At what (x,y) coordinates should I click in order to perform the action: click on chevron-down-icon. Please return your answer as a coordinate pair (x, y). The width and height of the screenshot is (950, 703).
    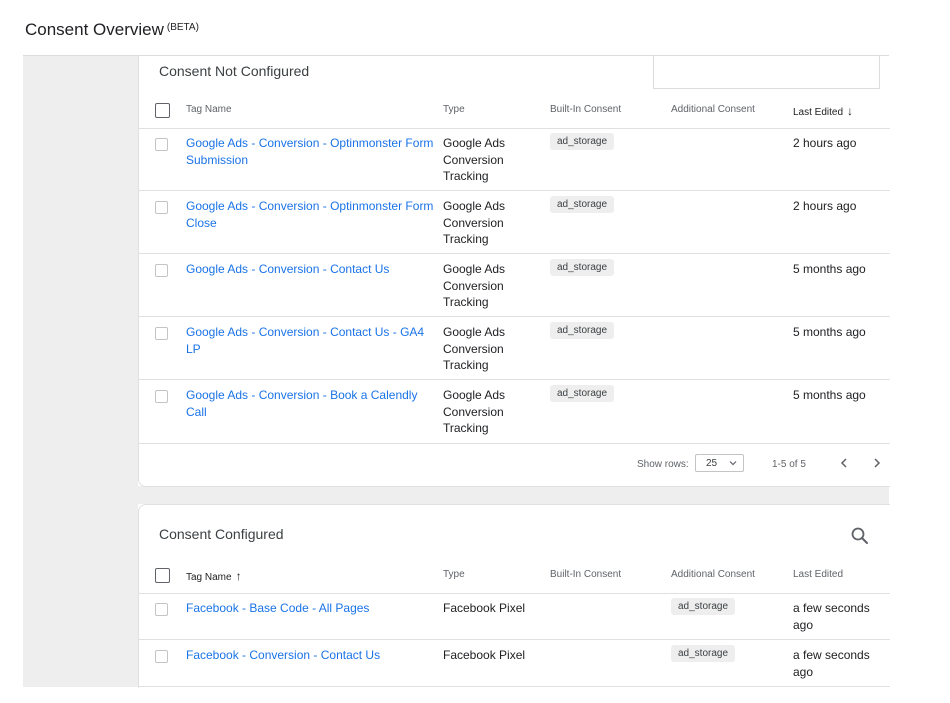
    Looking at the image, I should click on (733, 463).